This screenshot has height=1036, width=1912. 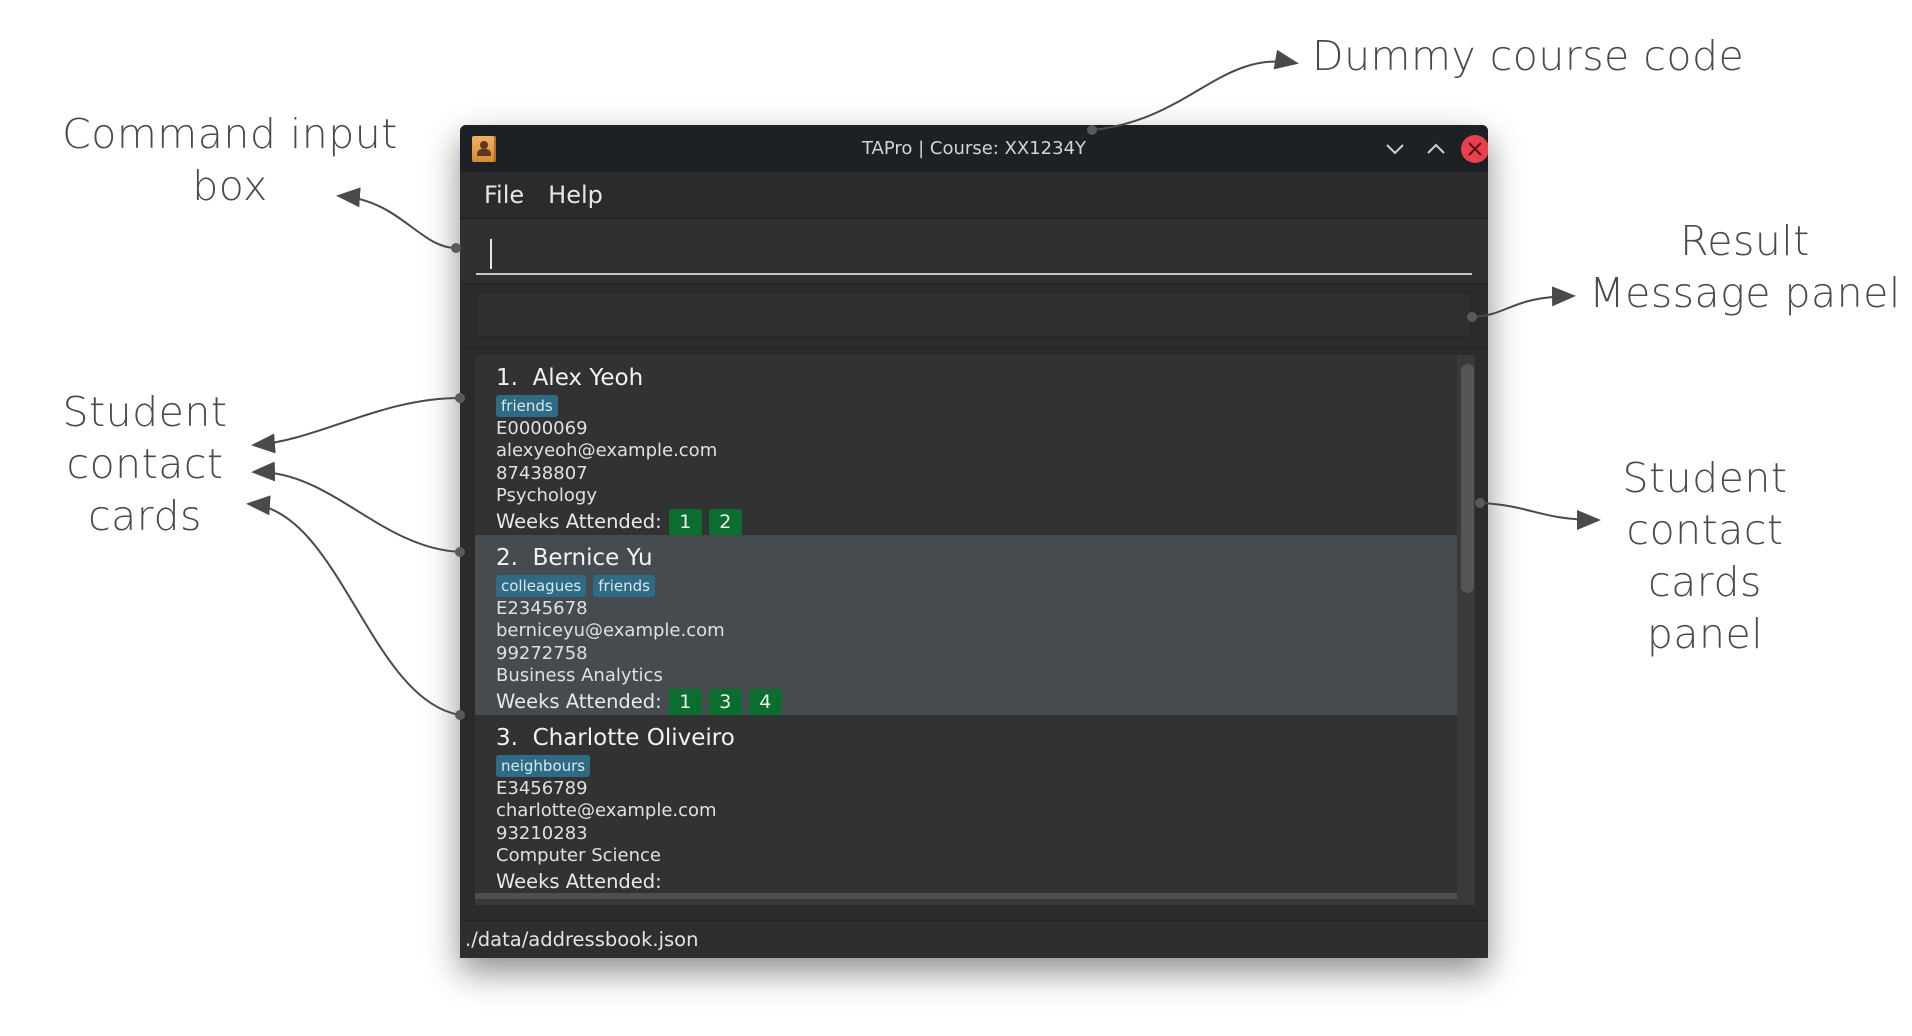 I want to click on result-message-display, so click(x=973, y=314).